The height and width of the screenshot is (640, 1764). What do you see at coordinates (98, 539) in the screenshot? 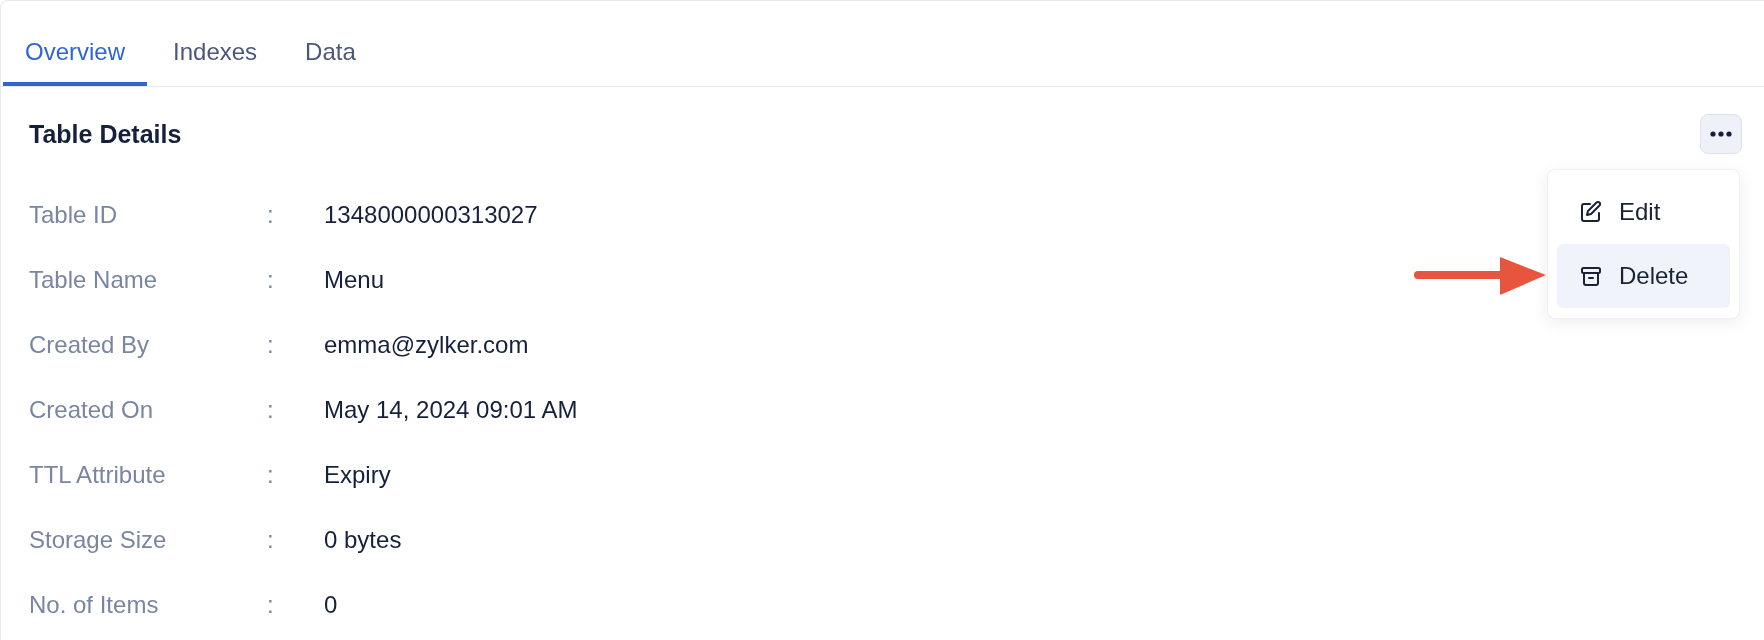
I see `field-label: Storage Size` at bounding box center [98, 539].